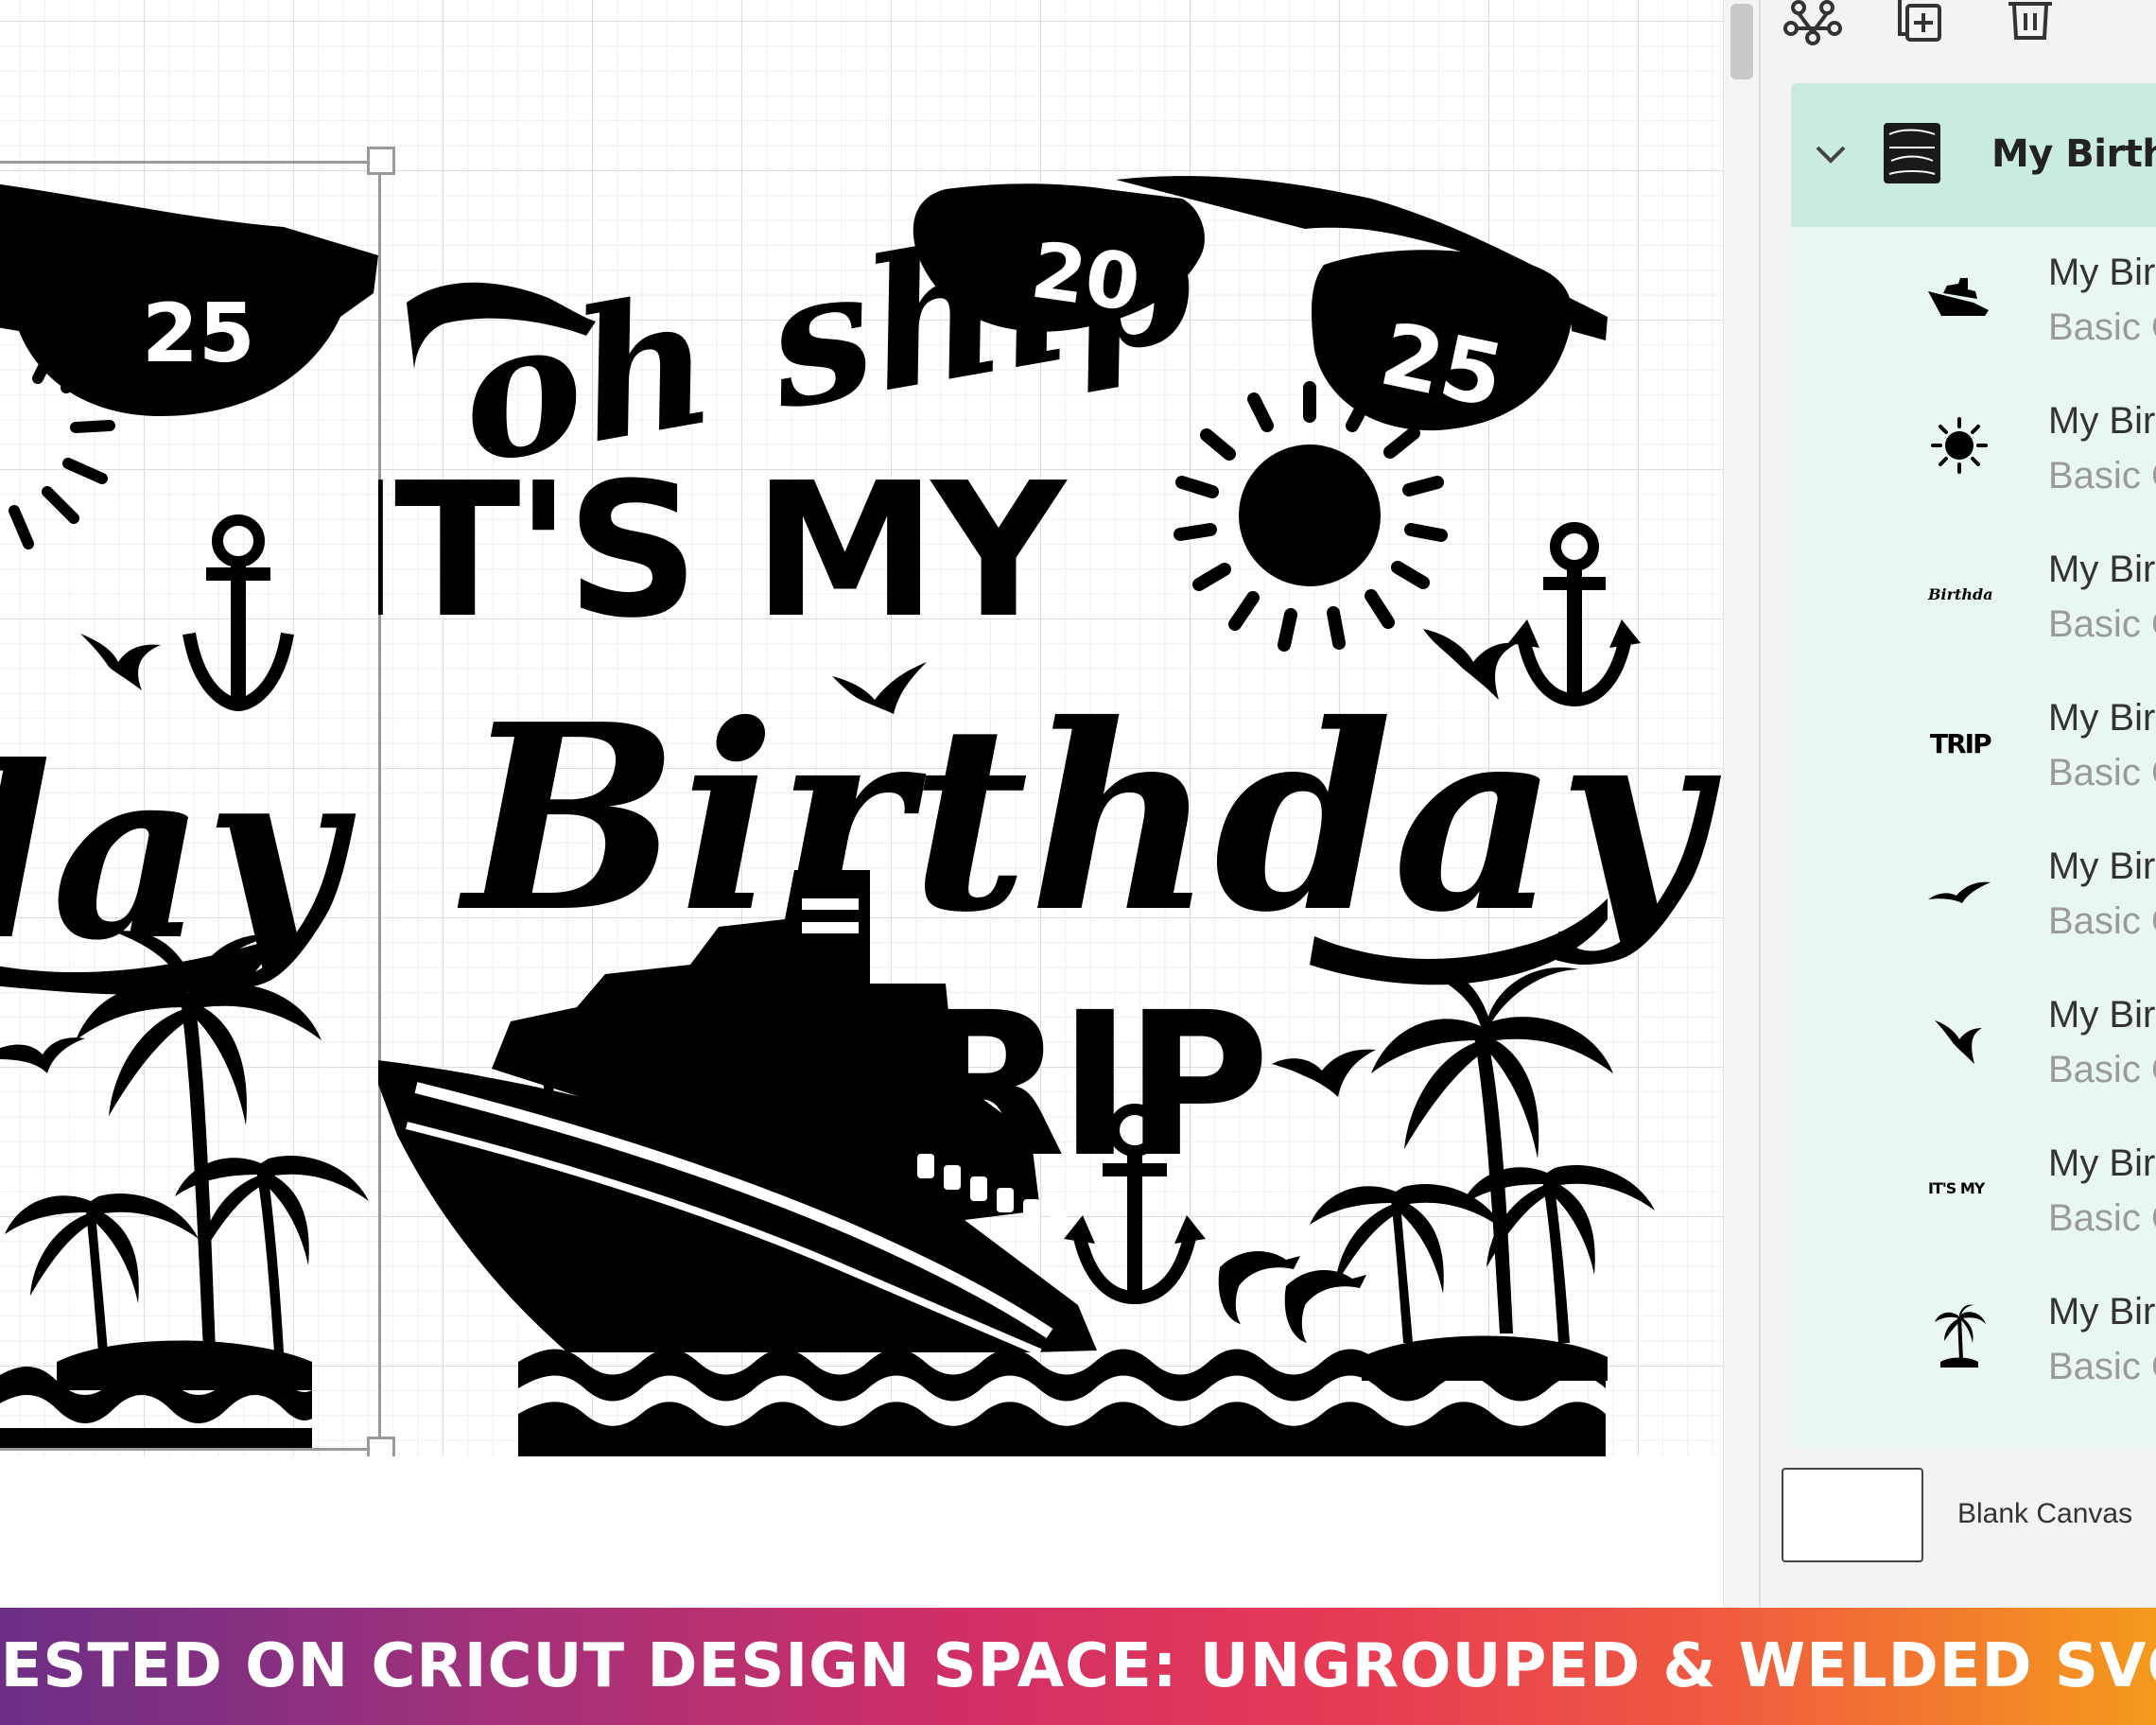  Describe the element at coordinates (1912, 153) in the screenshot. I see `group-thumbnail` at that location.